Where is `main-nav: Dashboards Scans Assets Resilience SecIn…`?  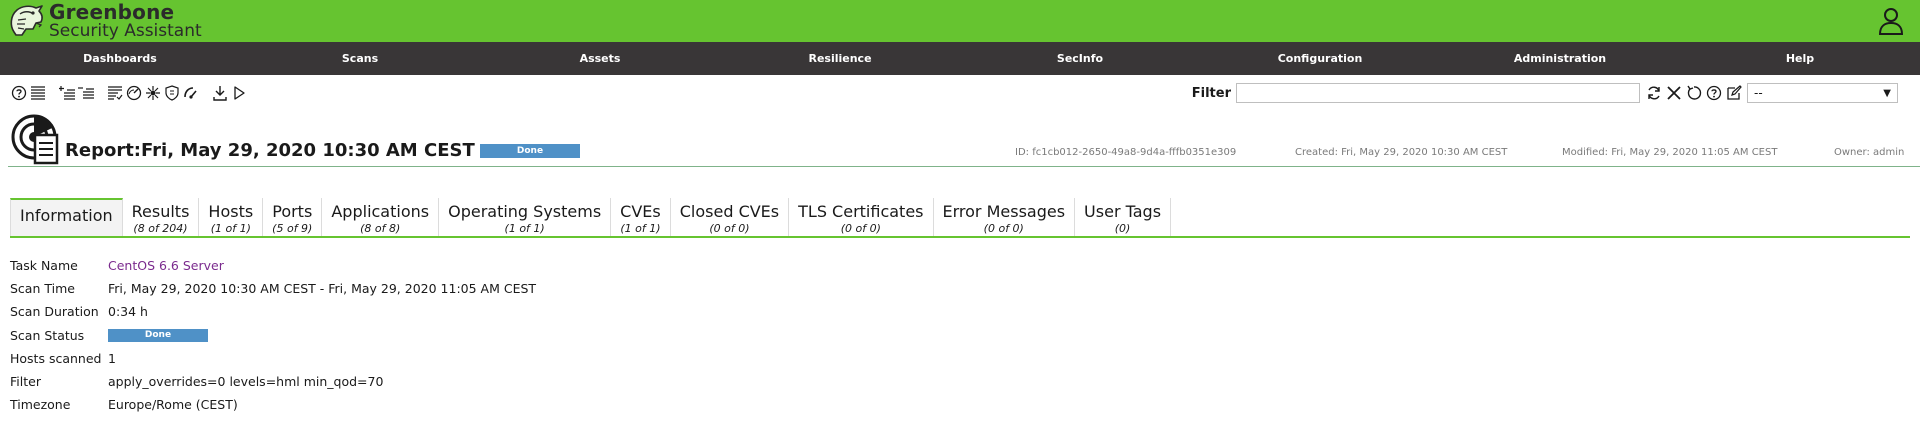 main-nav: Dashboards Scans Assets Resilience SecIn… is located at coordinates (960, 58).